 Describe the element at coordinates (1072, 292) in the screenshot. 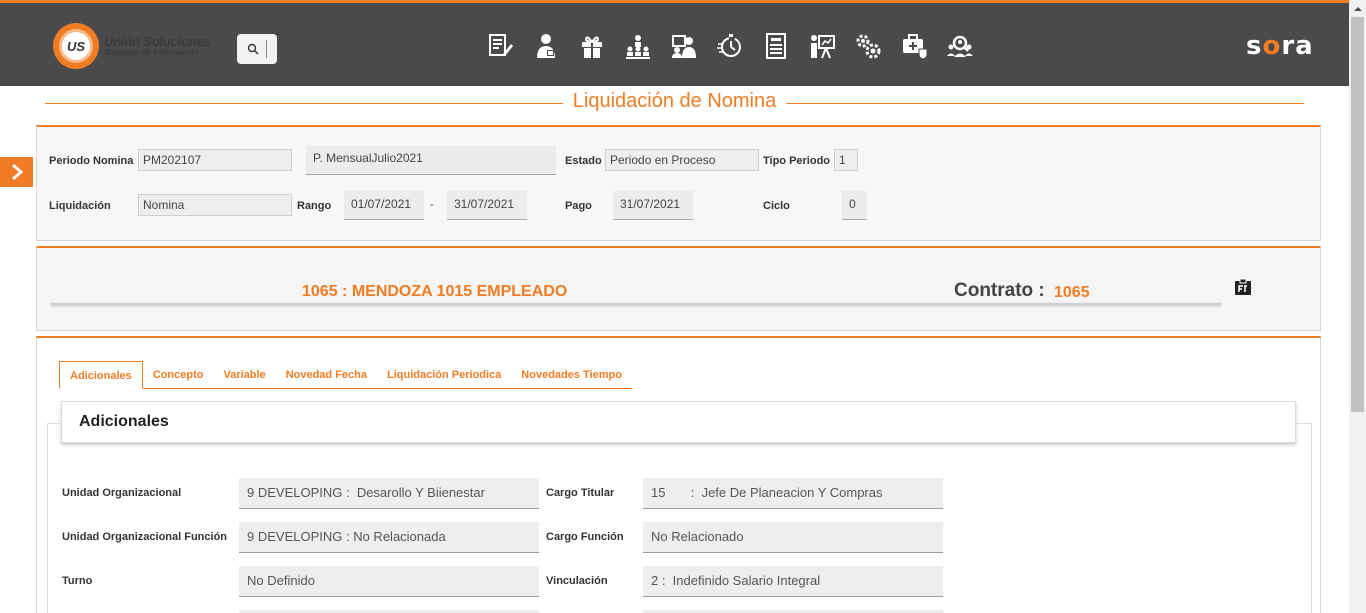

I see `contrato-value: 1065` at that location.